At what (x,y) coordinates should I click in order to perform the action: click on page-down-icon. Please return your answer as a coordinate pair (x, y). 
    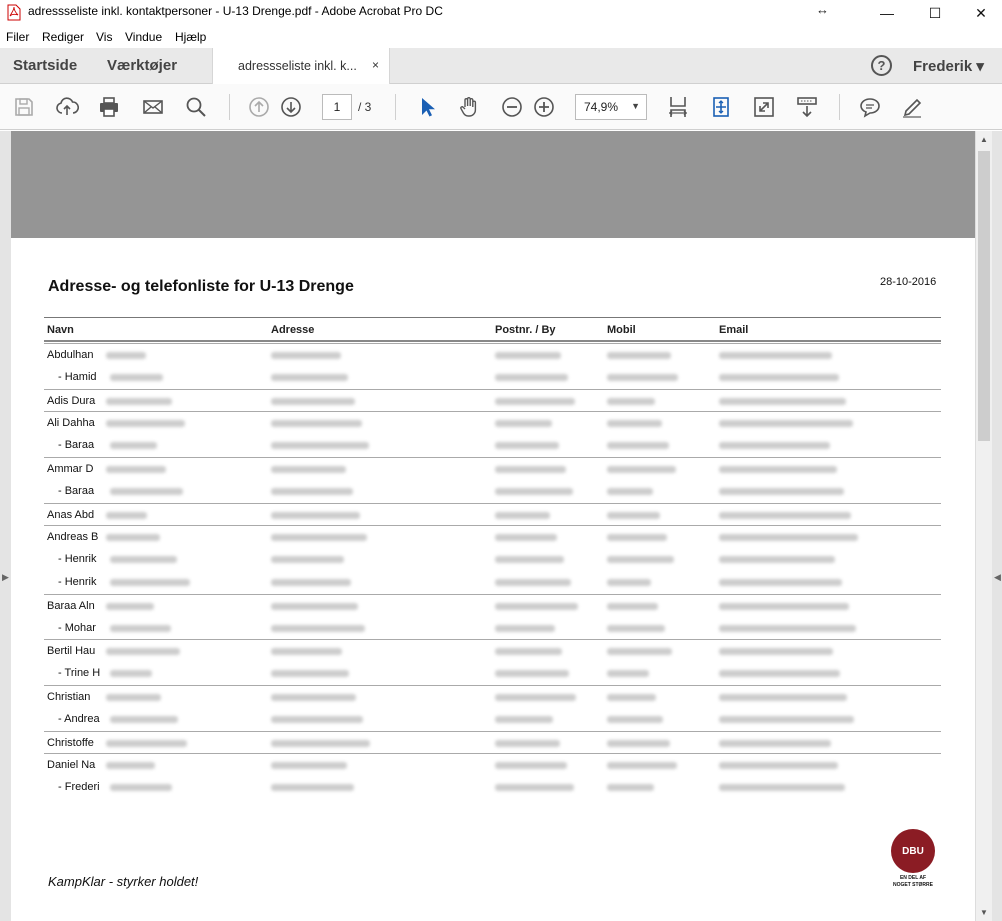
    Looking at the image, I should click on (291, 107).